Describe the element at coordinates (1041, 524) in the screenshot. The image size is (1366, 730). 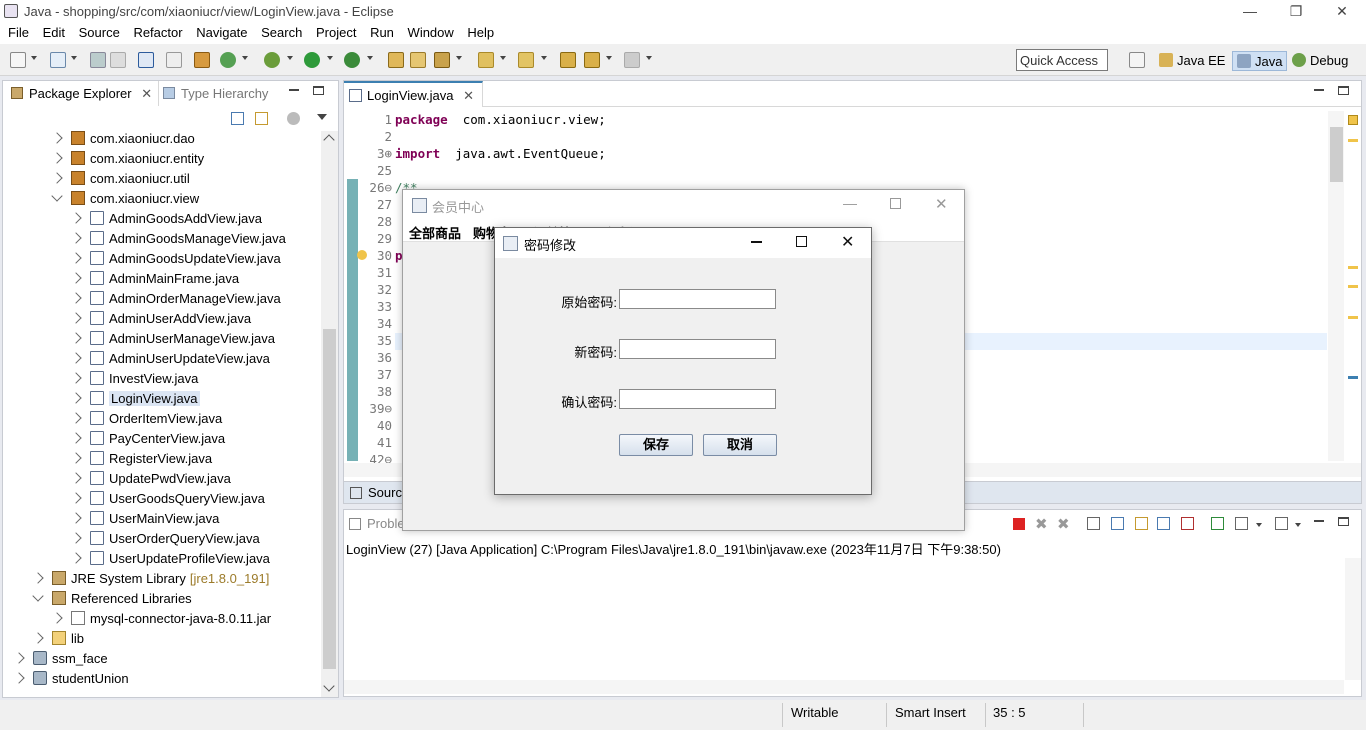
I see `remove-launch-icon: ✖` at that location.